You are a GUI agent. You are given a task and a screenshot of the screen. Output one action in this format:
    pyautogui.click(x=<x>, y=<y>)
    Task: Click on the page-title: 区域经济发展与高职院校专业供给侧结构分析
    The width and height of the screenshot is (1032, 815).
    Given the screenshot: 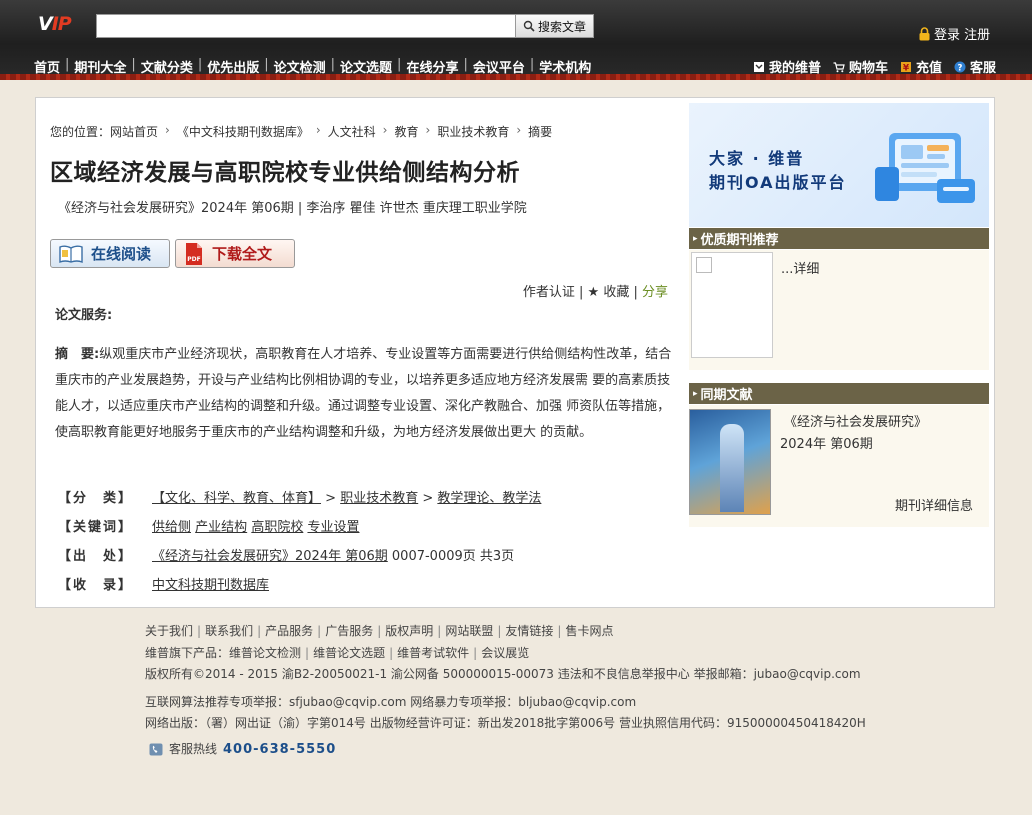 What is the action you would take?
    pyautogui.click(x=285, y=173)
    